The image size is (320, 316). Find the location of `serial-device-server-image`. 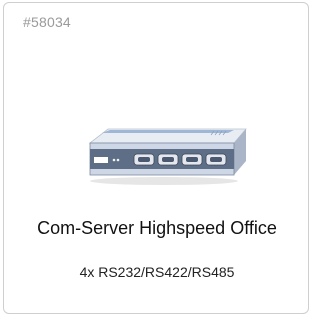

serial-device-server-image is located at coordinates (167, 156).